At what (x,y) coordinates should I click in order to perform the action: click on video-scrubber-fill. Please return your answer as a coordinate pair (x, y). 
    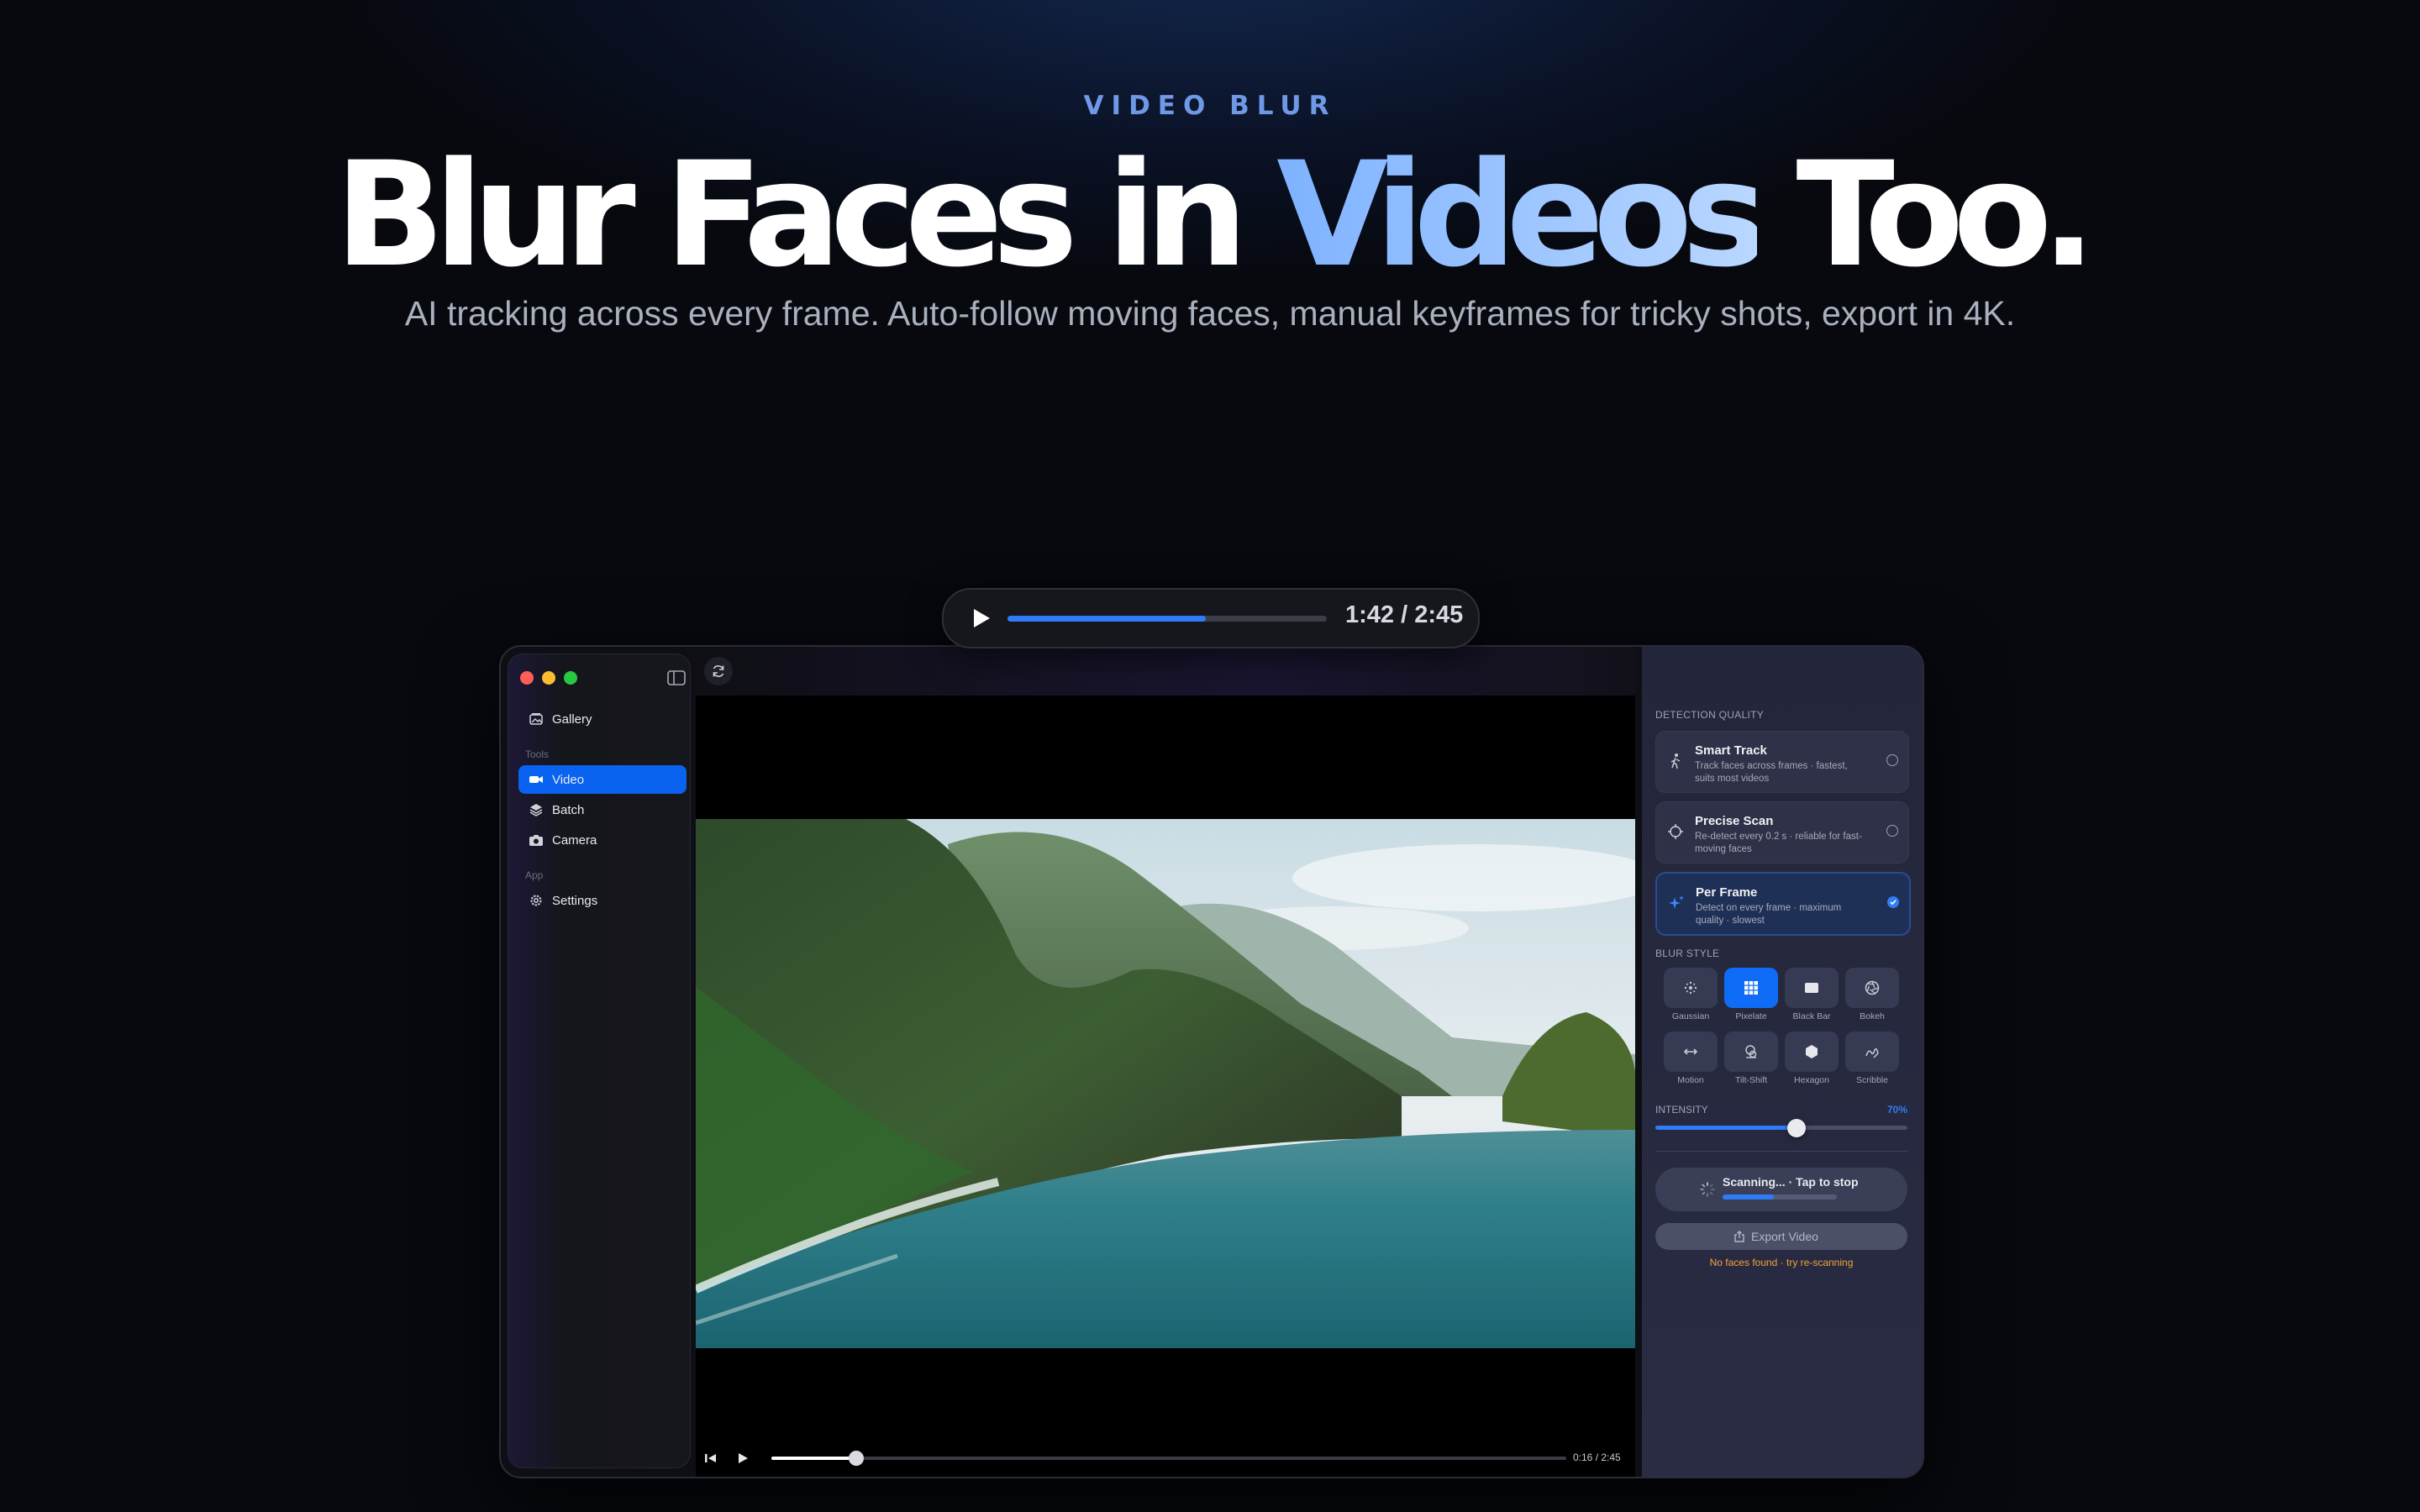
    Looking at the image, I should click on (814, 1458).